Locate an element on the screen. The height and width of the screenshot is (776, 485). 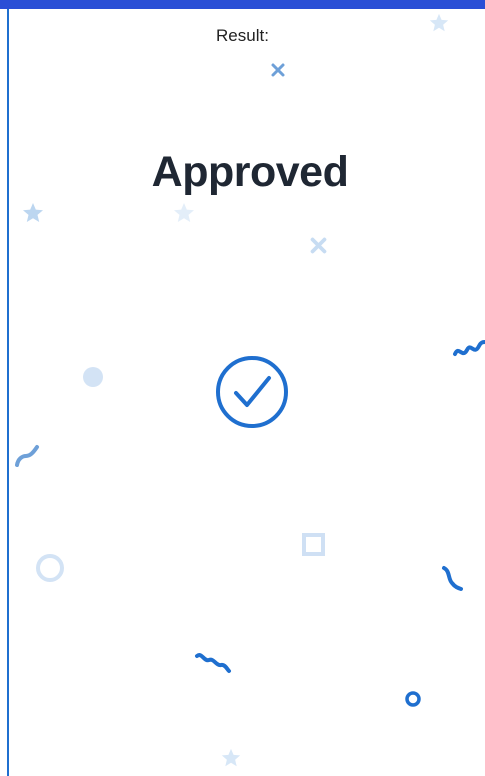
left-edge-line is located at coordinates (8, 392).